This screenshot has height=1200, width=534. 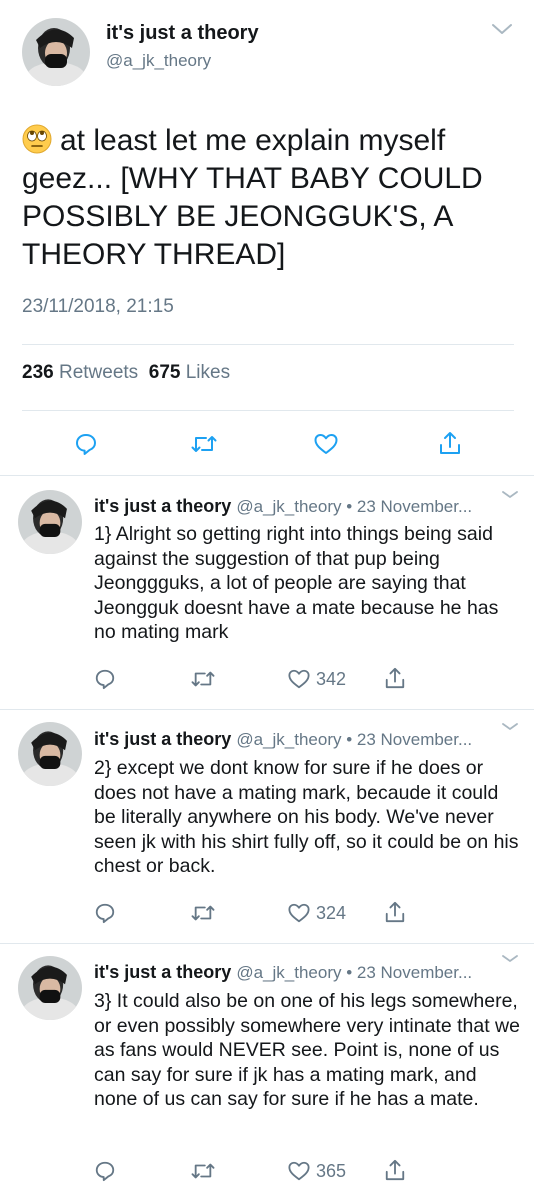 What do you see at coordinates (38, 372) in the screenshot?
I see `retweets-count: 236` at bounding box center [38, 372].